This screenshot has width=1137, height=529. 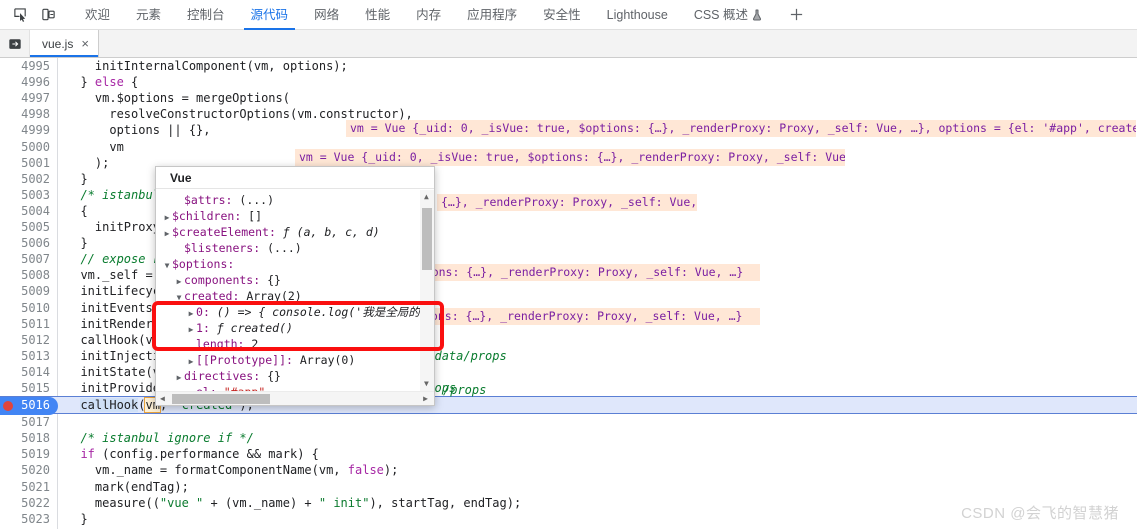 I want to click on property-key: $children, so click(x=203, y=216).